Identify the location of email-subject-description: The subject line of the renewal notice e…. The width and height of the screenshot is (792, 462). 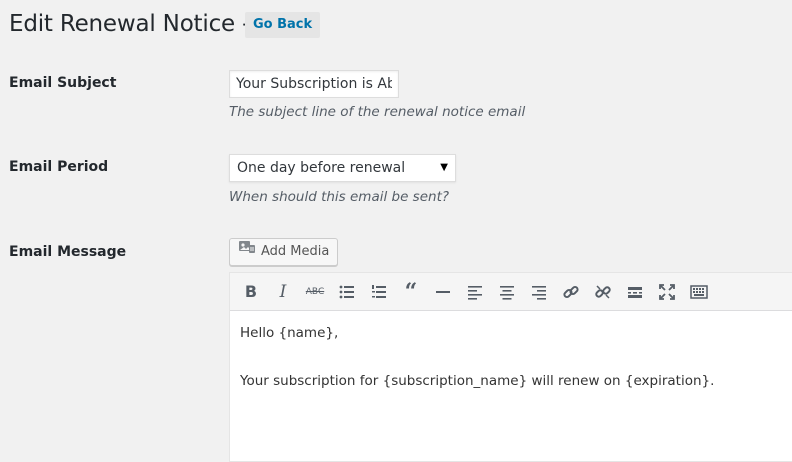
(377, 112).